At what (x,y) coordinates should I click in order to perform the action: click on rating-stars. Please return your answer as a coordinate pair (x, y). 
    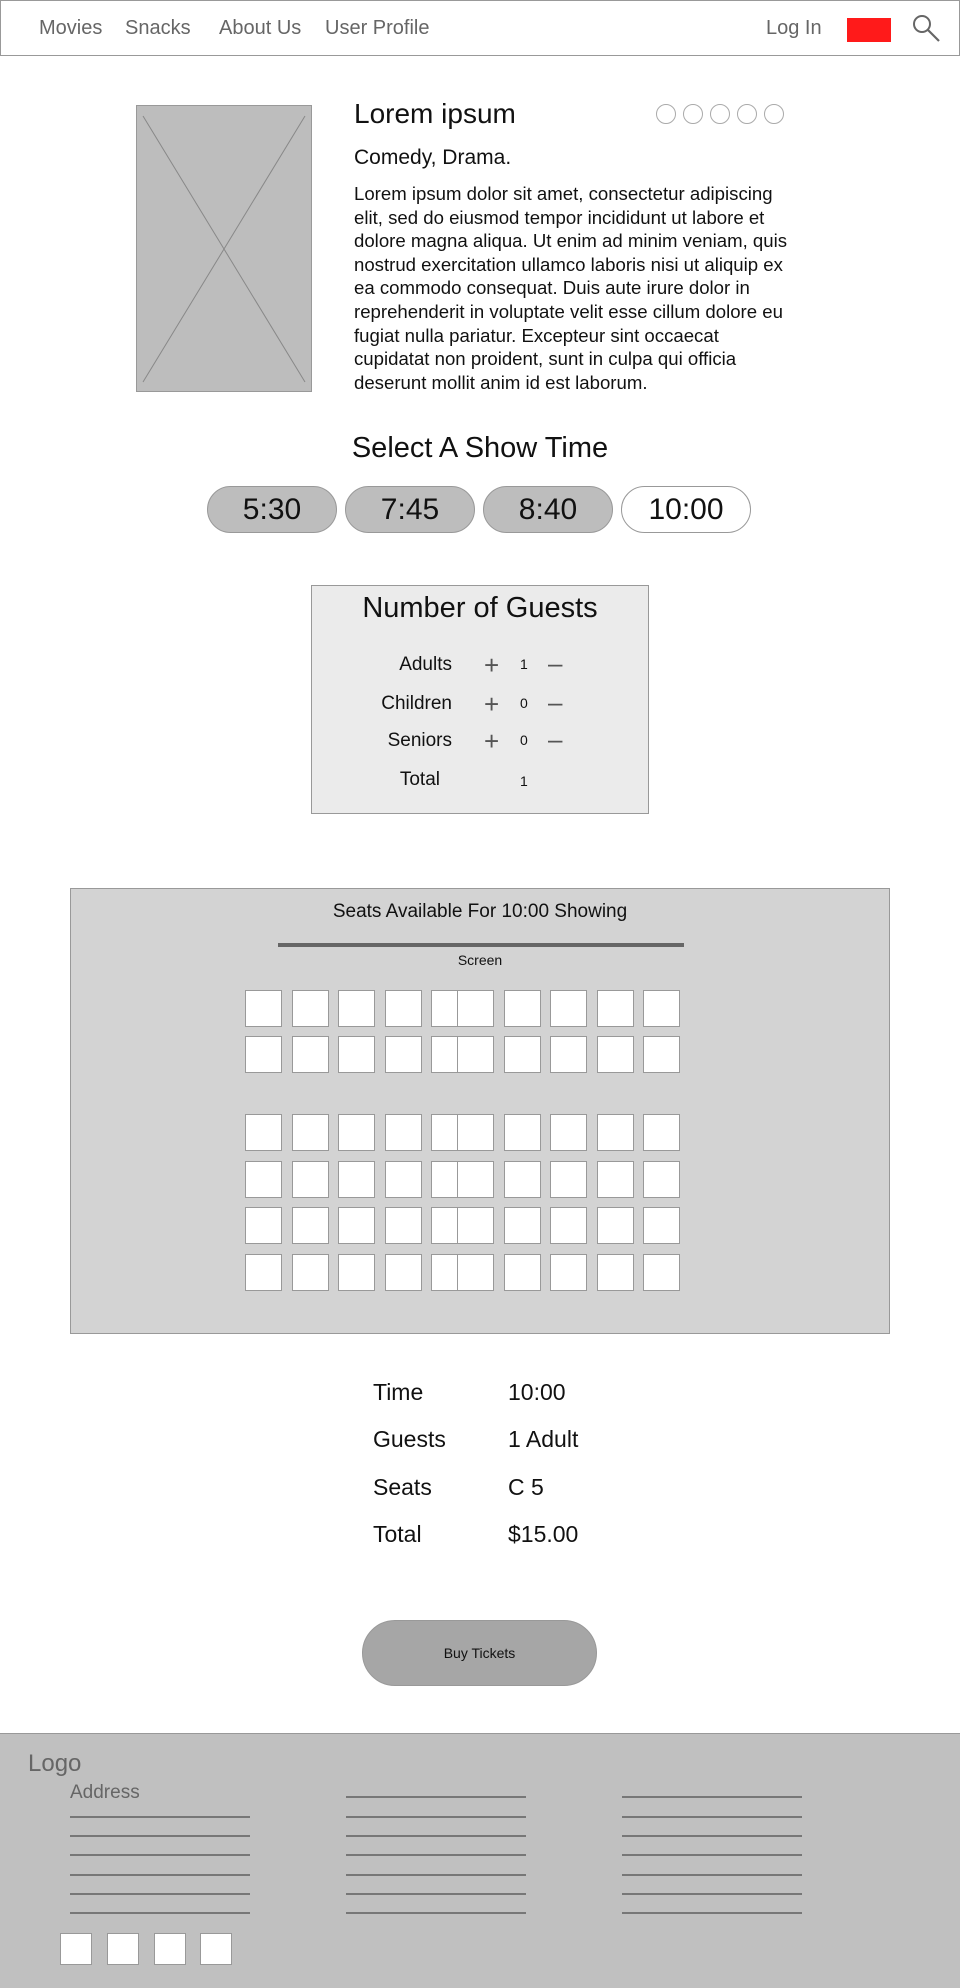
    Looking at the image, I should click on (720, 114).